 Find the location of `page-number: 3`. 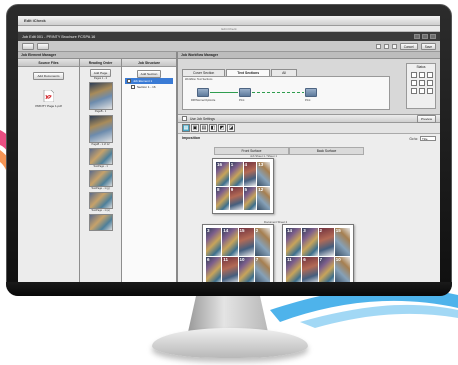

page-number: 3 is located at coordinates (208, 230).